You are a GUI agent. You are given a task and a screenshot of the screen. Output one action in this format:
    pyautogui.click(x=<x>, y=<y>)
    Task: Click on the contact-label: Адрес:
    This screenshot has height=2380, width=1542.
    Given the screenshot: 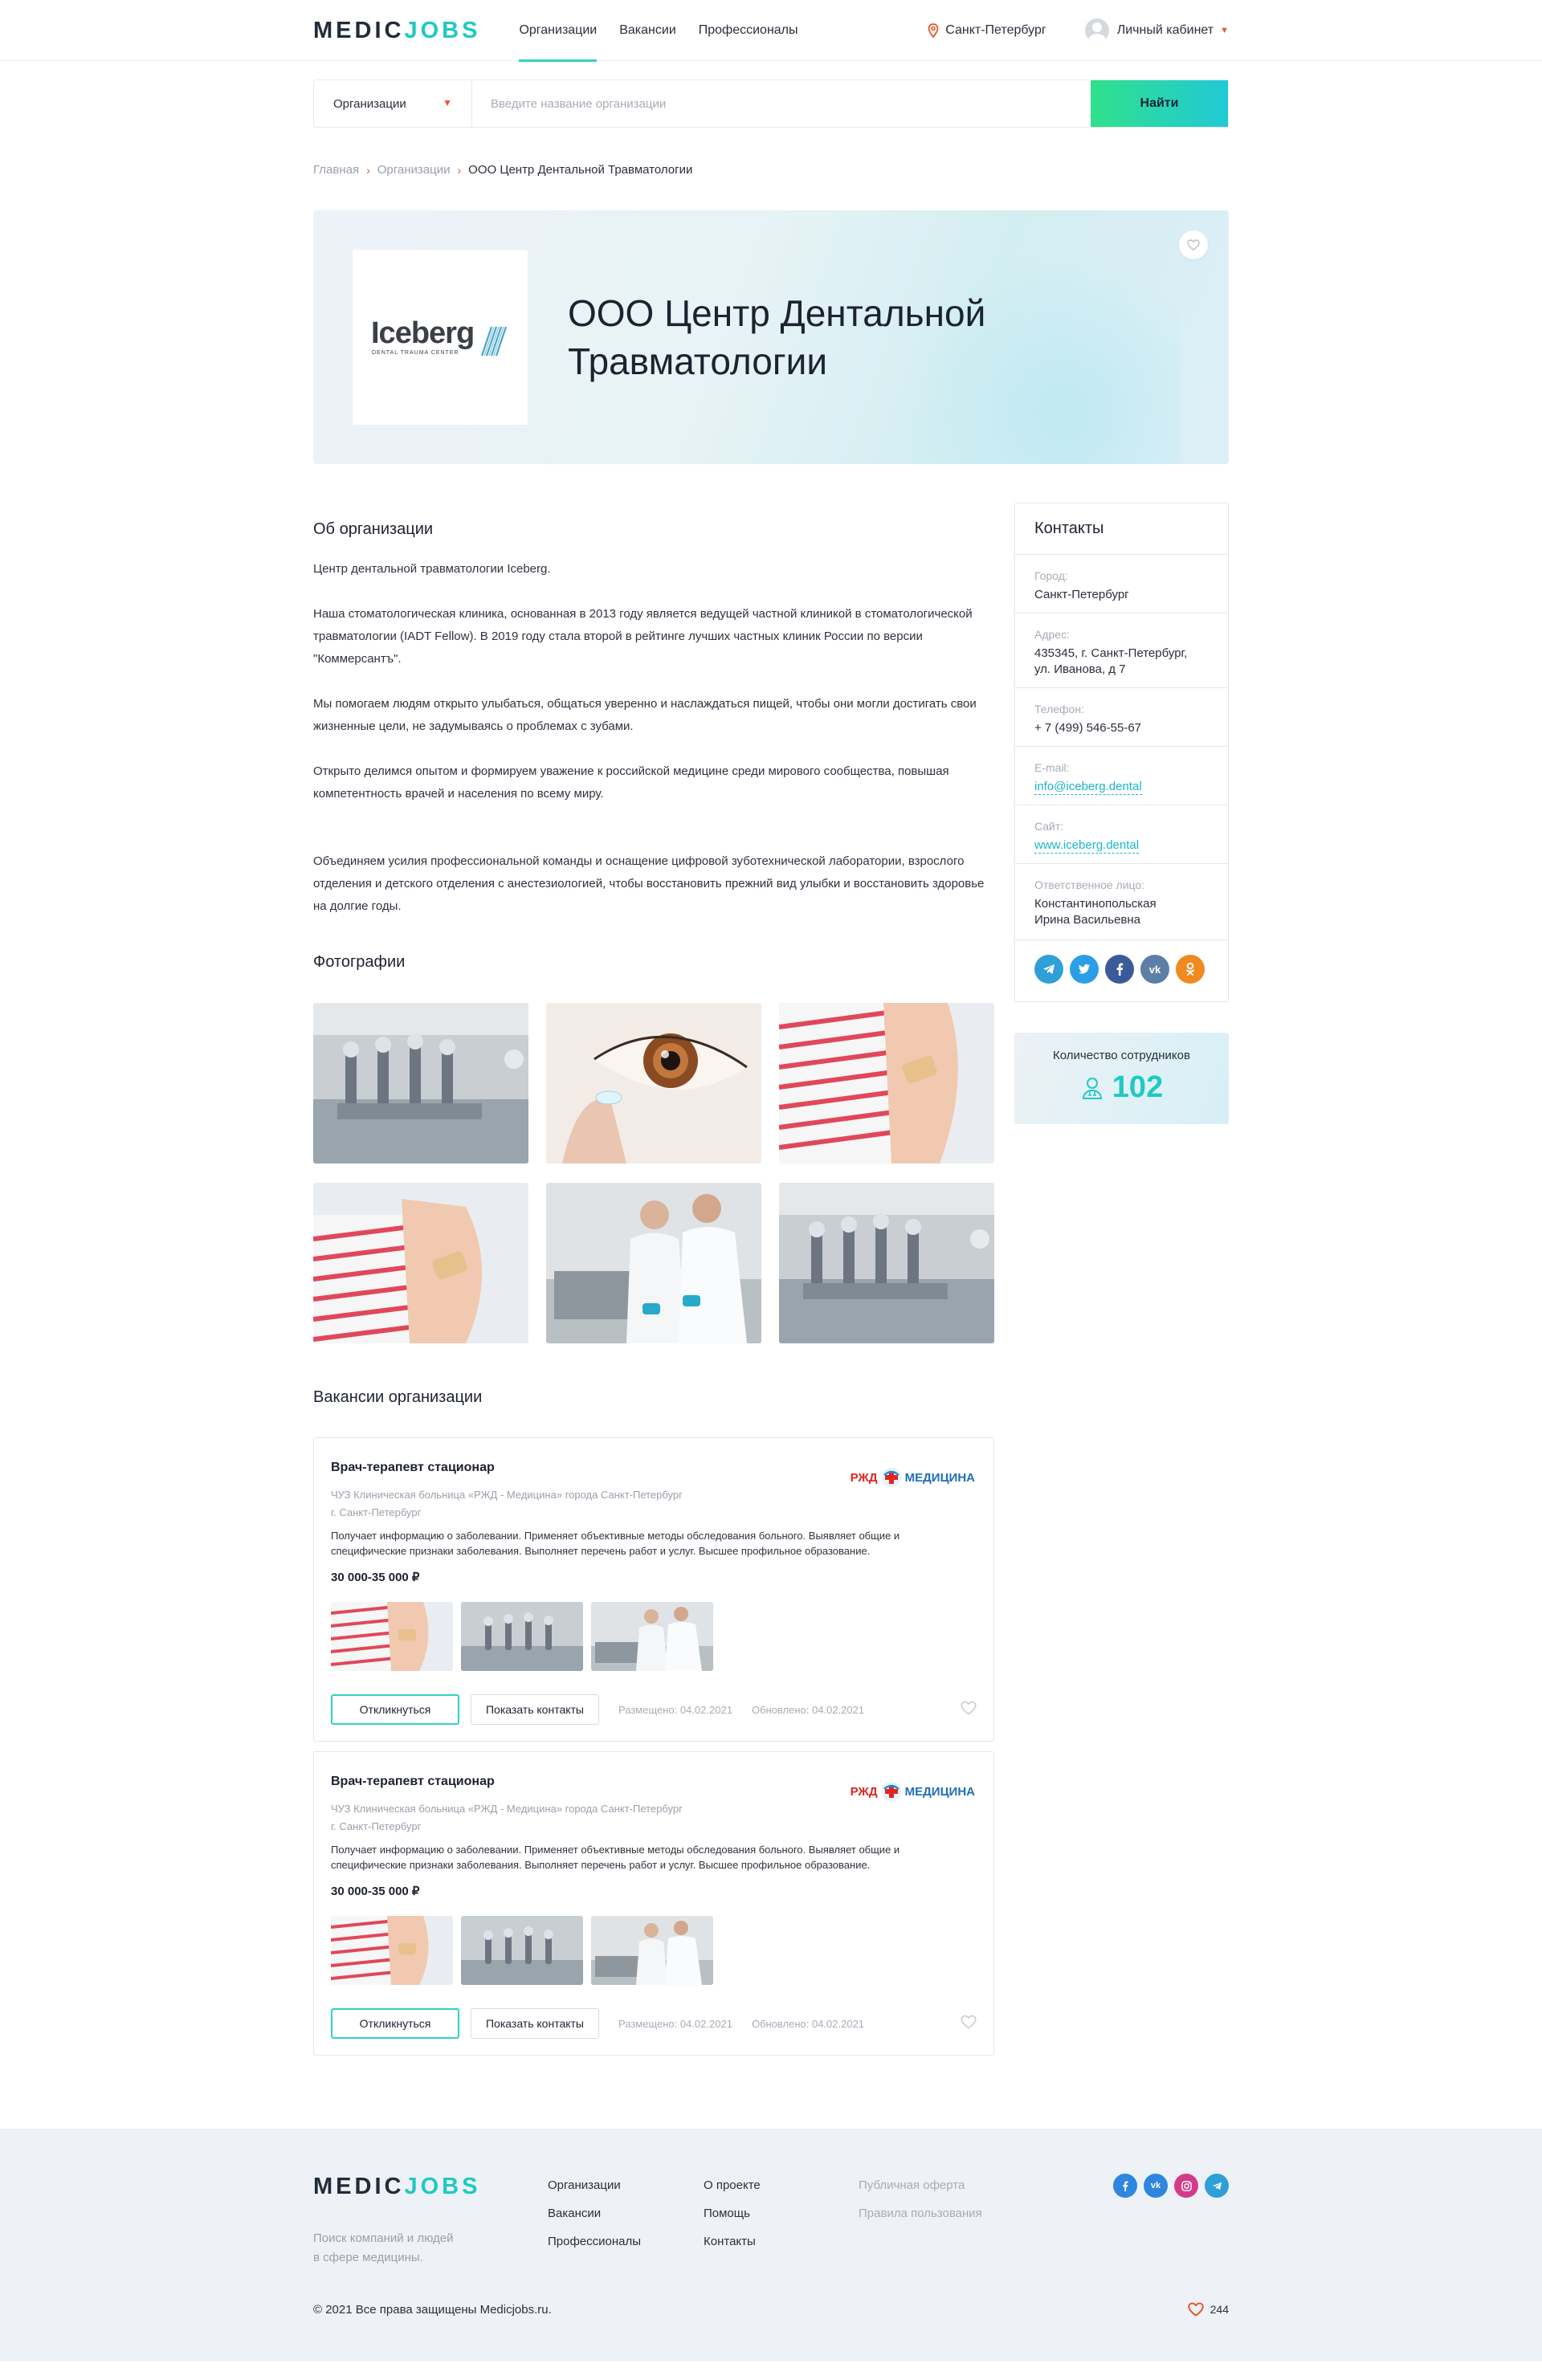 What is the action you would take?
    pyautogui.click(x=1052, y=634)
    